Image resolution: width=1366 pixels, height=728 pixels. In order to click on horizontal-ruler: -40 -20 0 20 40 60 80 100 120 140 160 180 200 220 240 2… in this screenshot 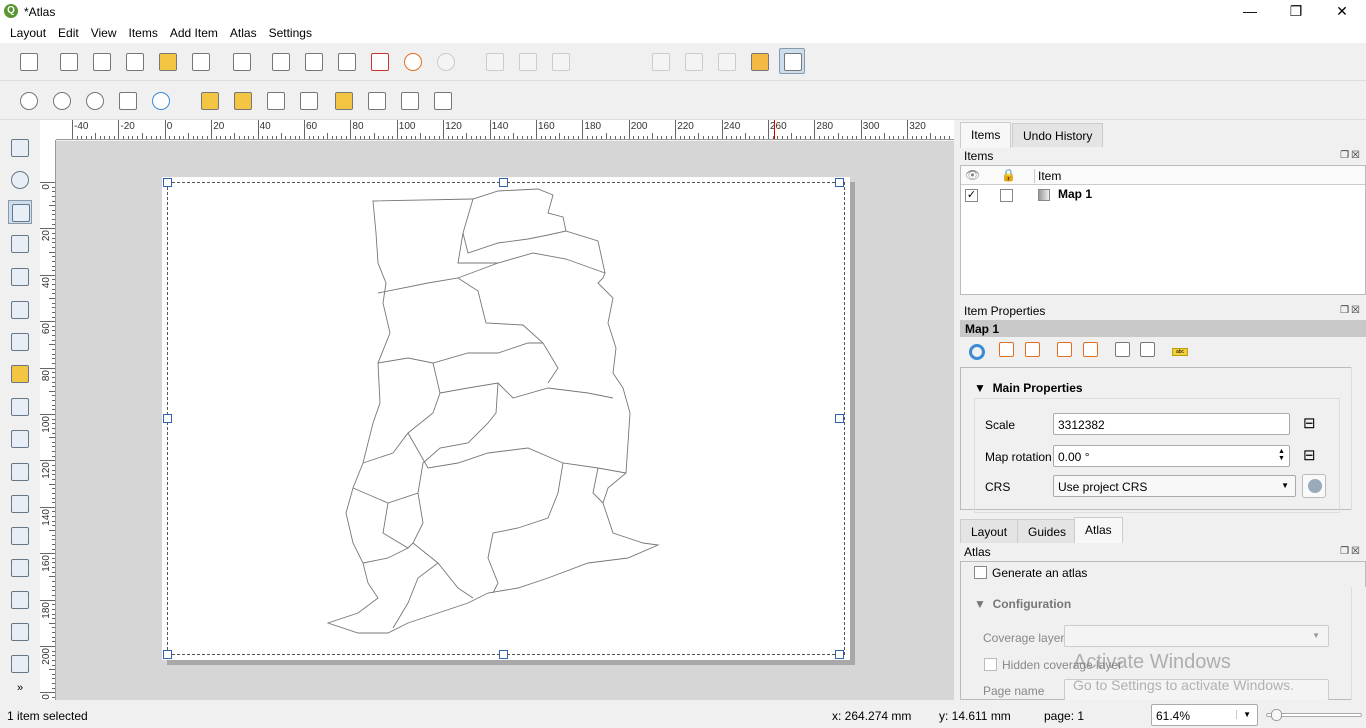, I will do `click(505, 130)`.